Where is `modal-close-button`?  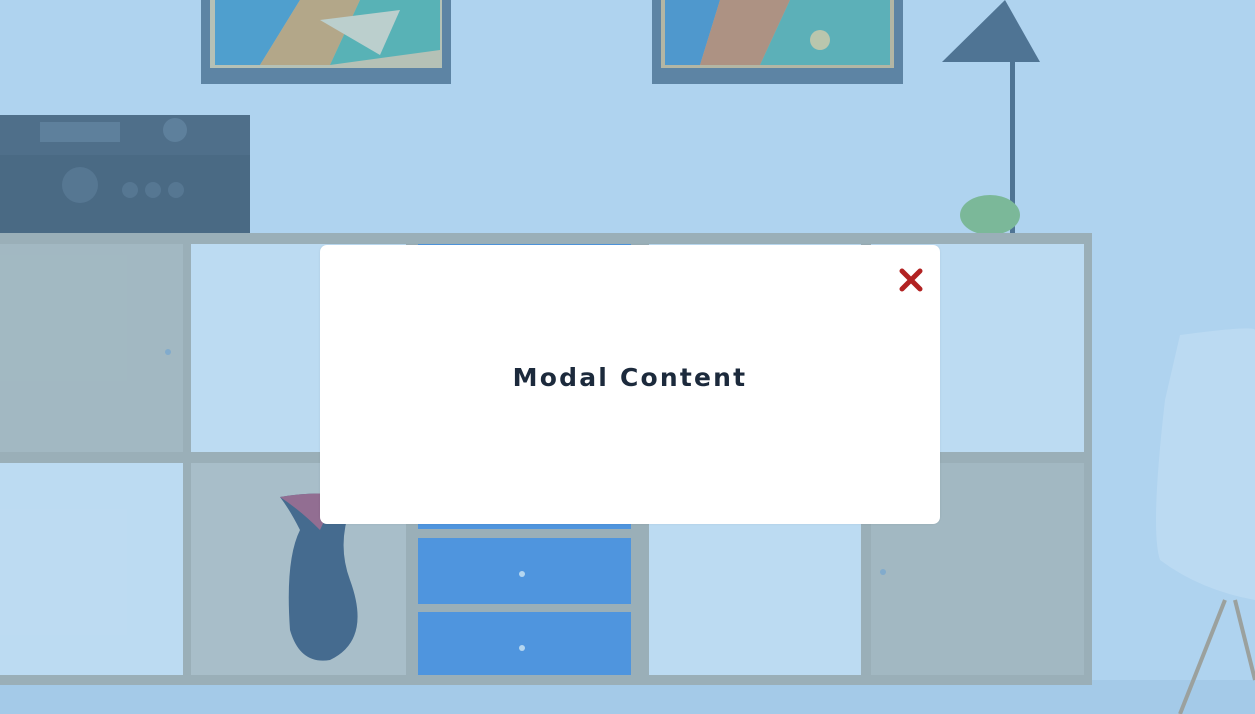 modal-close-button is located at coordinates (911, 280).